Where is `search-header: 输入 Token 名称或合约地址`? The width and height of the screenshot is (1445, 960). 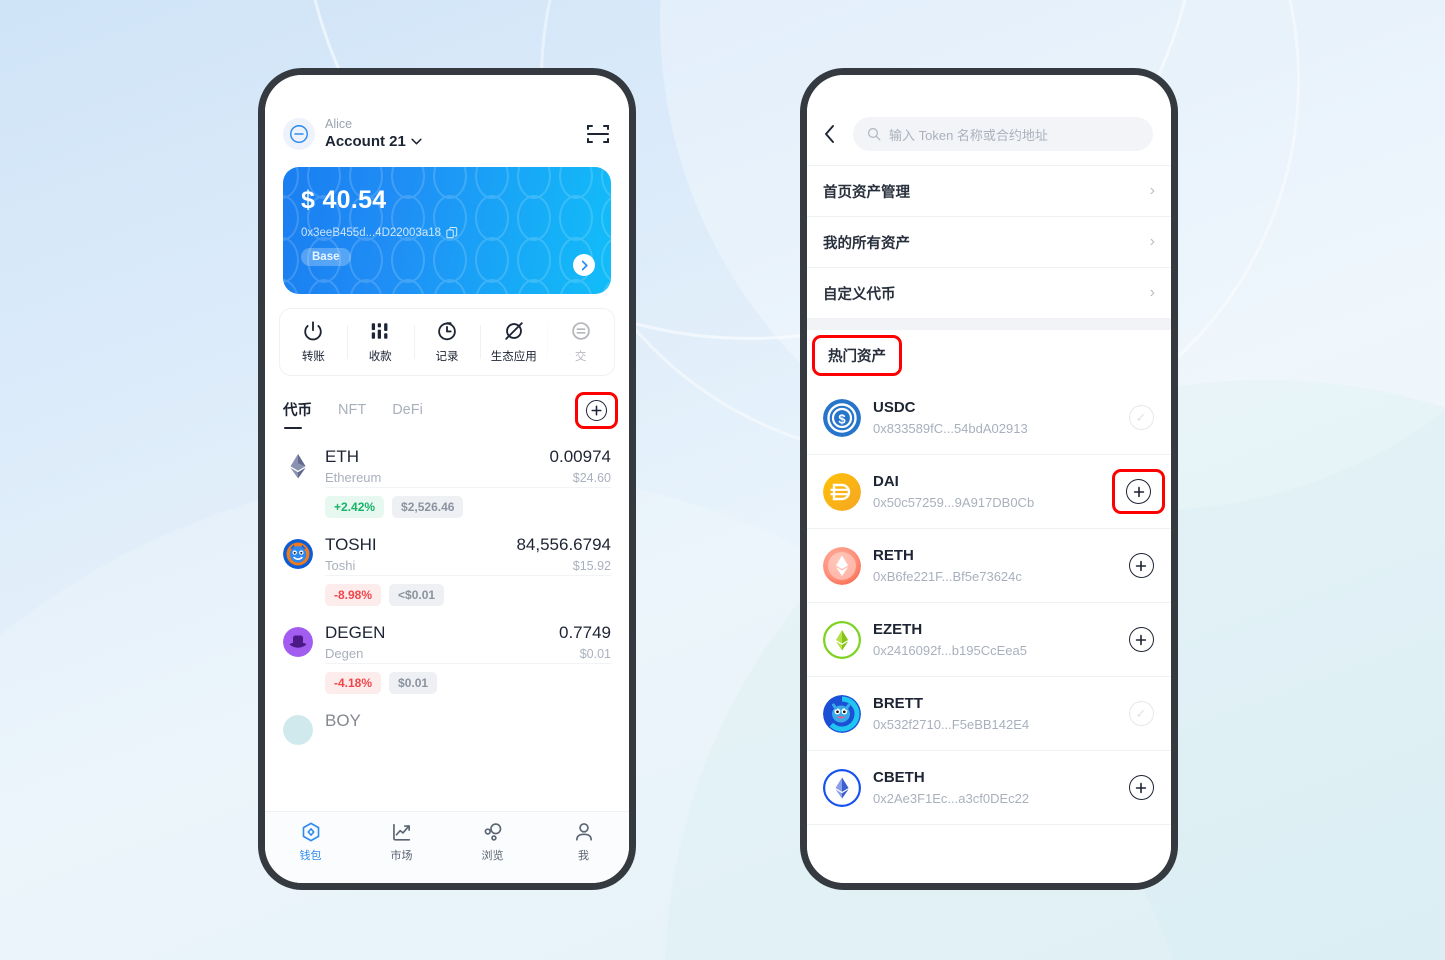
search-header: 输入 Token 名称或合约地址 is located at coordinates (989, 120).